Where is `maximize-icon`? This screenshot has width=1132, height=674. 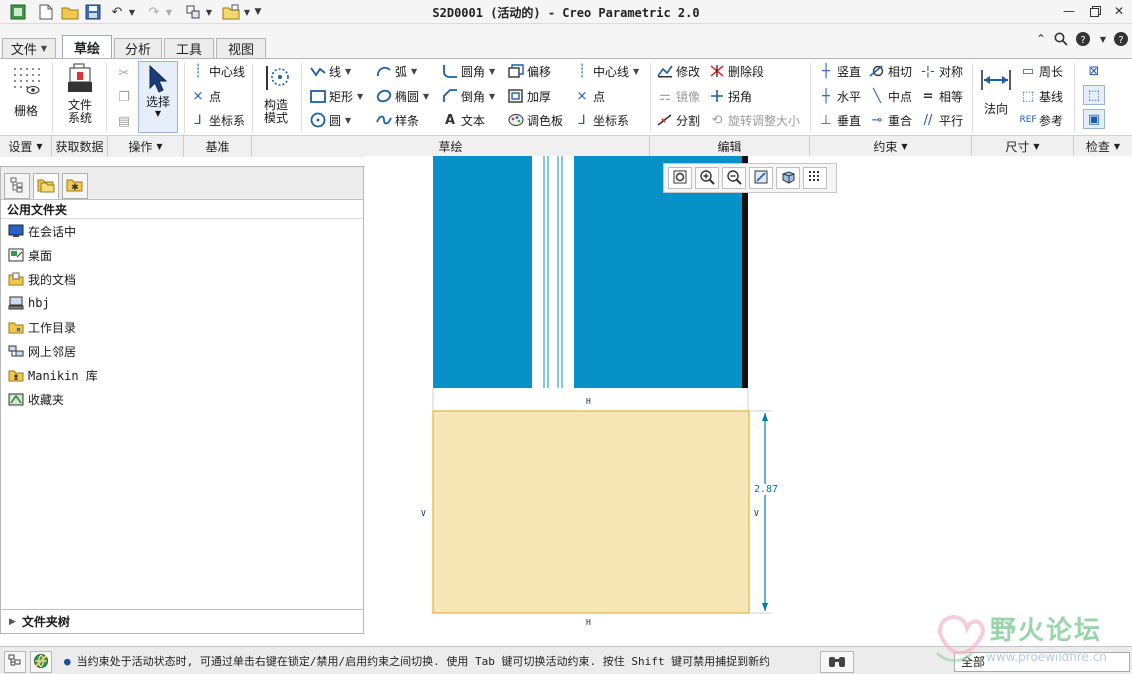
maximize-icon is located at coordinates (1095, 11).